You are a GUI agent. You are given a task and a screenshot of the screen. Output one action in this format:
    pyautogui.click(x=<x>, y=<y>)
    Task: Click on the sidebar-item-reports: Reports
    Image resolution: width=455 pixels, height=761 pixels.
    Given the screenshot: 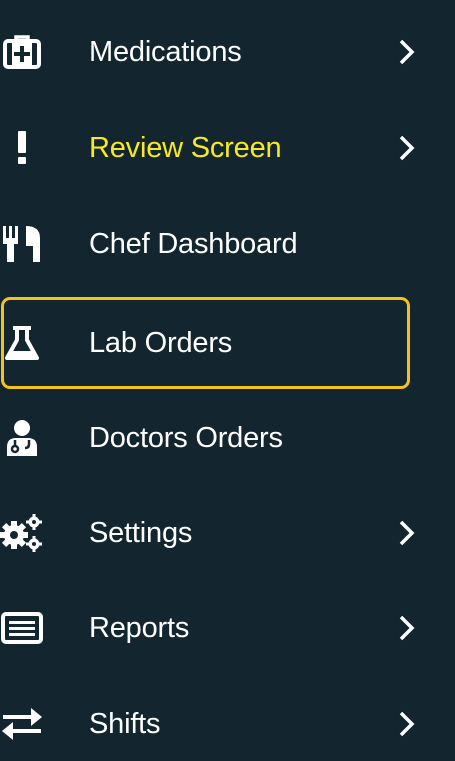 What is the action you would take?
    pyautogui.click(x=227, y=628)
    